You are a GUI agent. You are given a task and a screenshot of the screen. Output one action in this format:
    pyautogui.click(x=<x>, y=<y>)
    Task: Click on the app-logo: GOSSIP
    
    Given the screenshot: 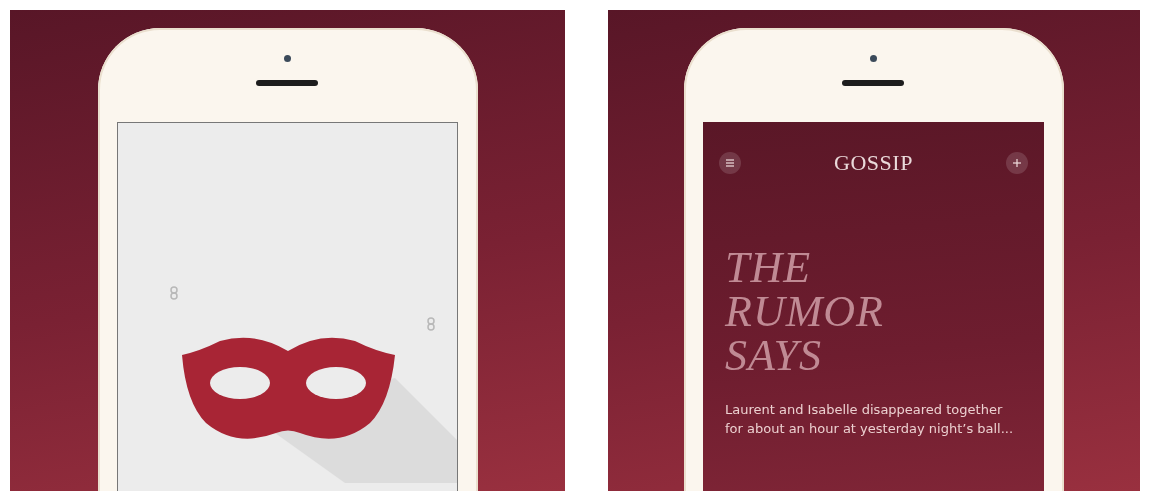 What is the action you would take?
    pyautogui.click(x=873, y=163)
    